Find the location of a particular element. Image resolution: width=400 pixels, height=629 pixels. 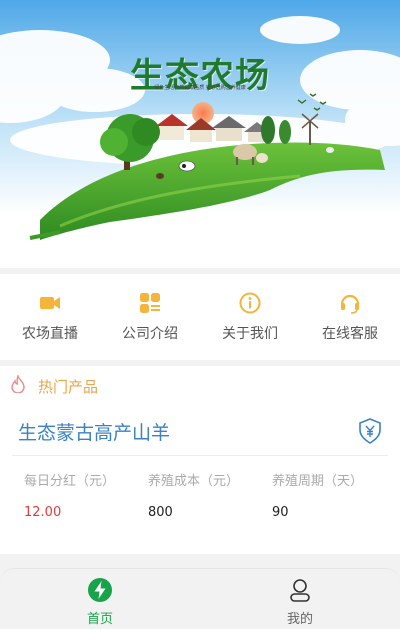

stat-breeding-cycle: 养殖周期（天） 90 is located at coordinates (336, 495).